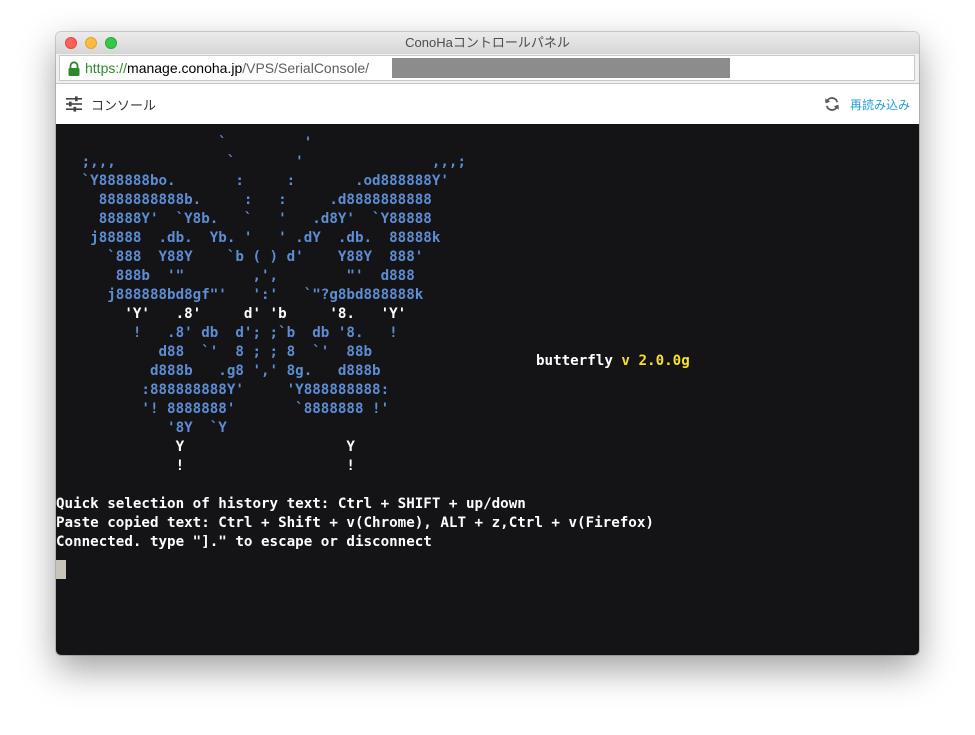 The image size is (975, 735). I want to click on console-menu: コンソール, so click(110, 104).